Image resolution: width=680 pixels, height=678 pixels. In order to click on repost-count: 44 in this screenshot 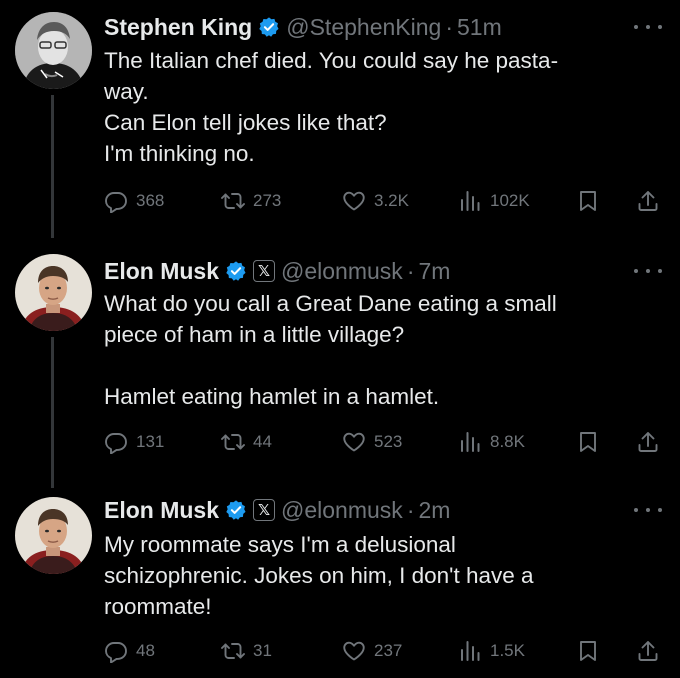, I will do `click(262, 441)`.